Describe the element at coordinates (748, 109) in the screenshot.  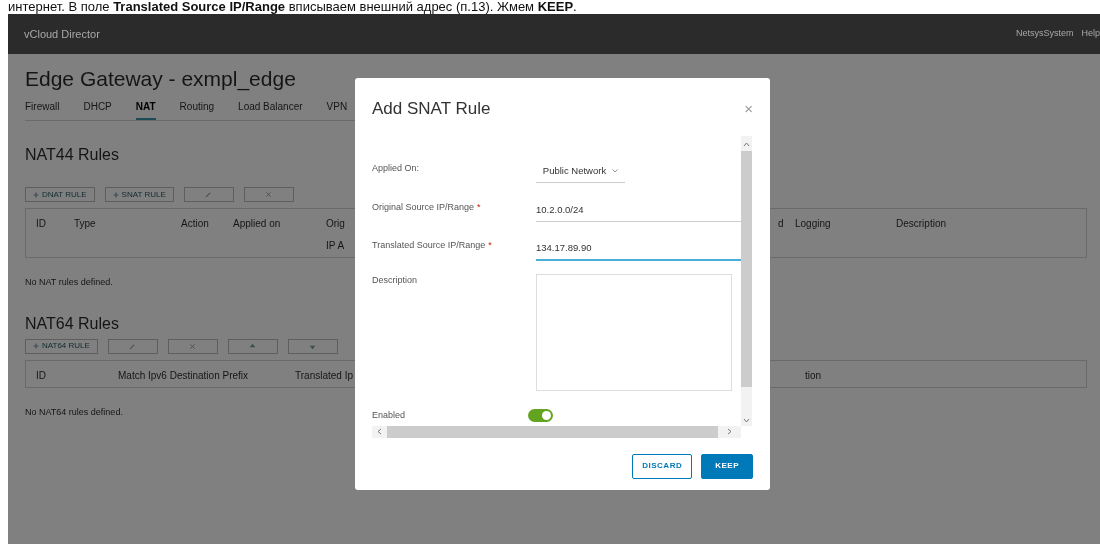
I see `close-button: ×` at that location.